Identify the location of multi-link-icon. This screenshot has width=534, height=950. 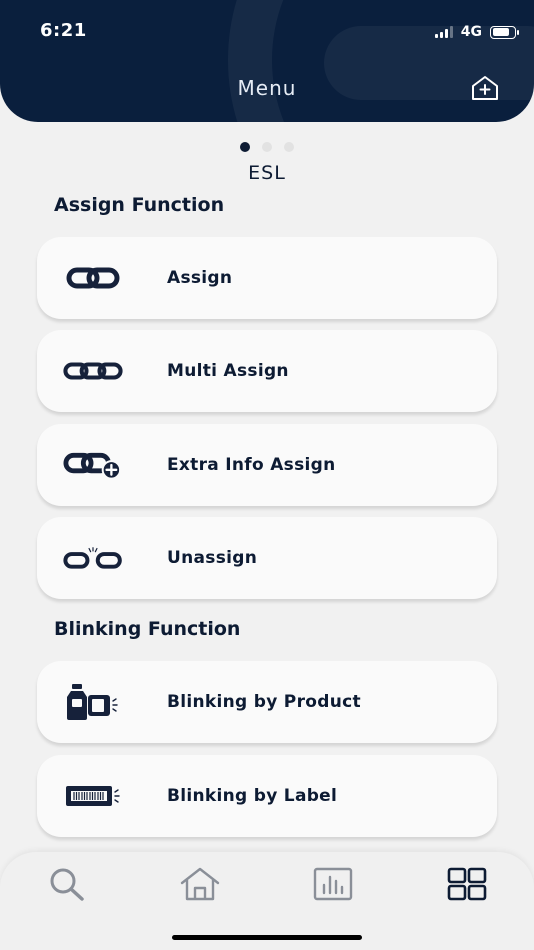
(93, 371).